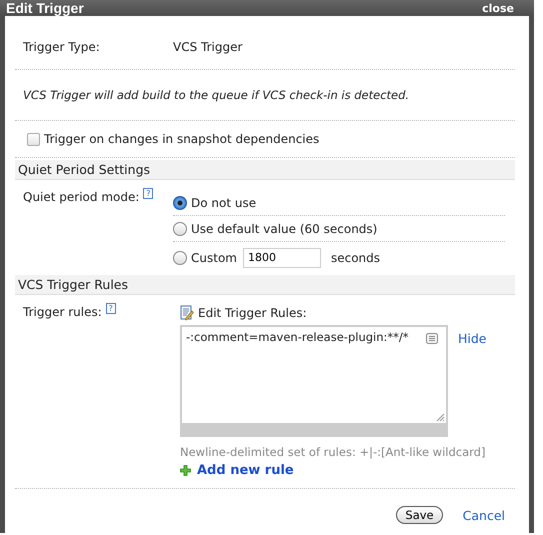 This screenshot has width=543, height=535. What do you see at coordinates (245, 470) in the screenshot?
I see `add-rule-link: Add new rule` at bounding box center [245, 470].